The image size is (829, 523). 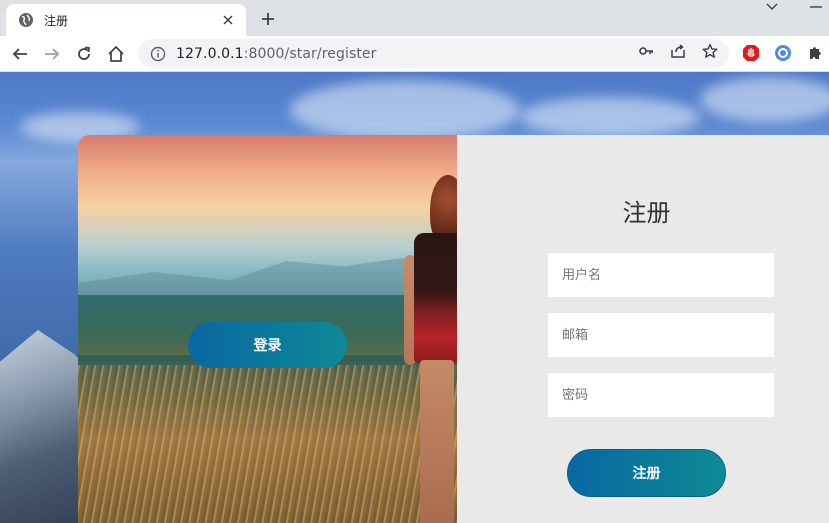 What do you see at coordinates (20, 54) in the screenshot?
I see `back-arrow-icon` at bounding box center [20, 54].